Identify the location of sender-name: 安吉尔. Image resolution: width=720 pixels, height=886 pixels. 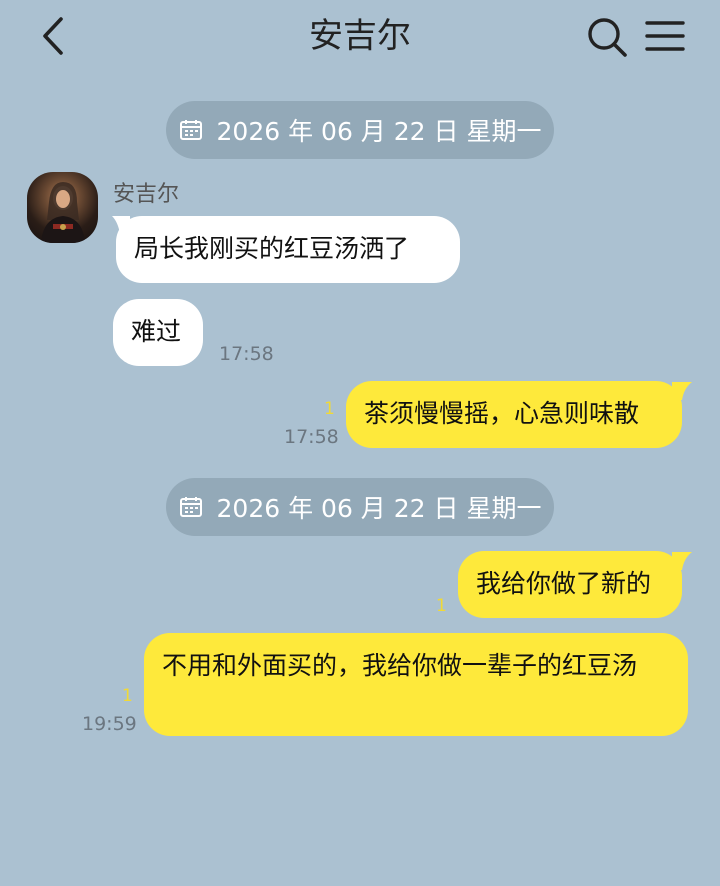
(146, 194).